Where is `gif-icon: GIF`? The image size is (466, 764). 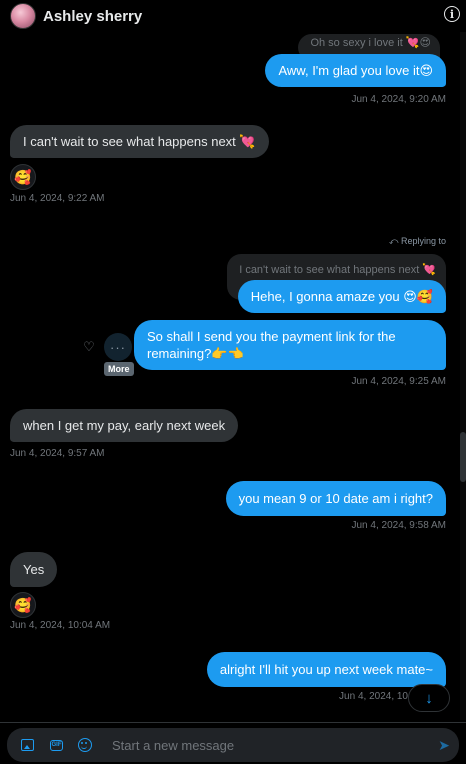
gif-icon: GIF is located at coordinates (56, 745).